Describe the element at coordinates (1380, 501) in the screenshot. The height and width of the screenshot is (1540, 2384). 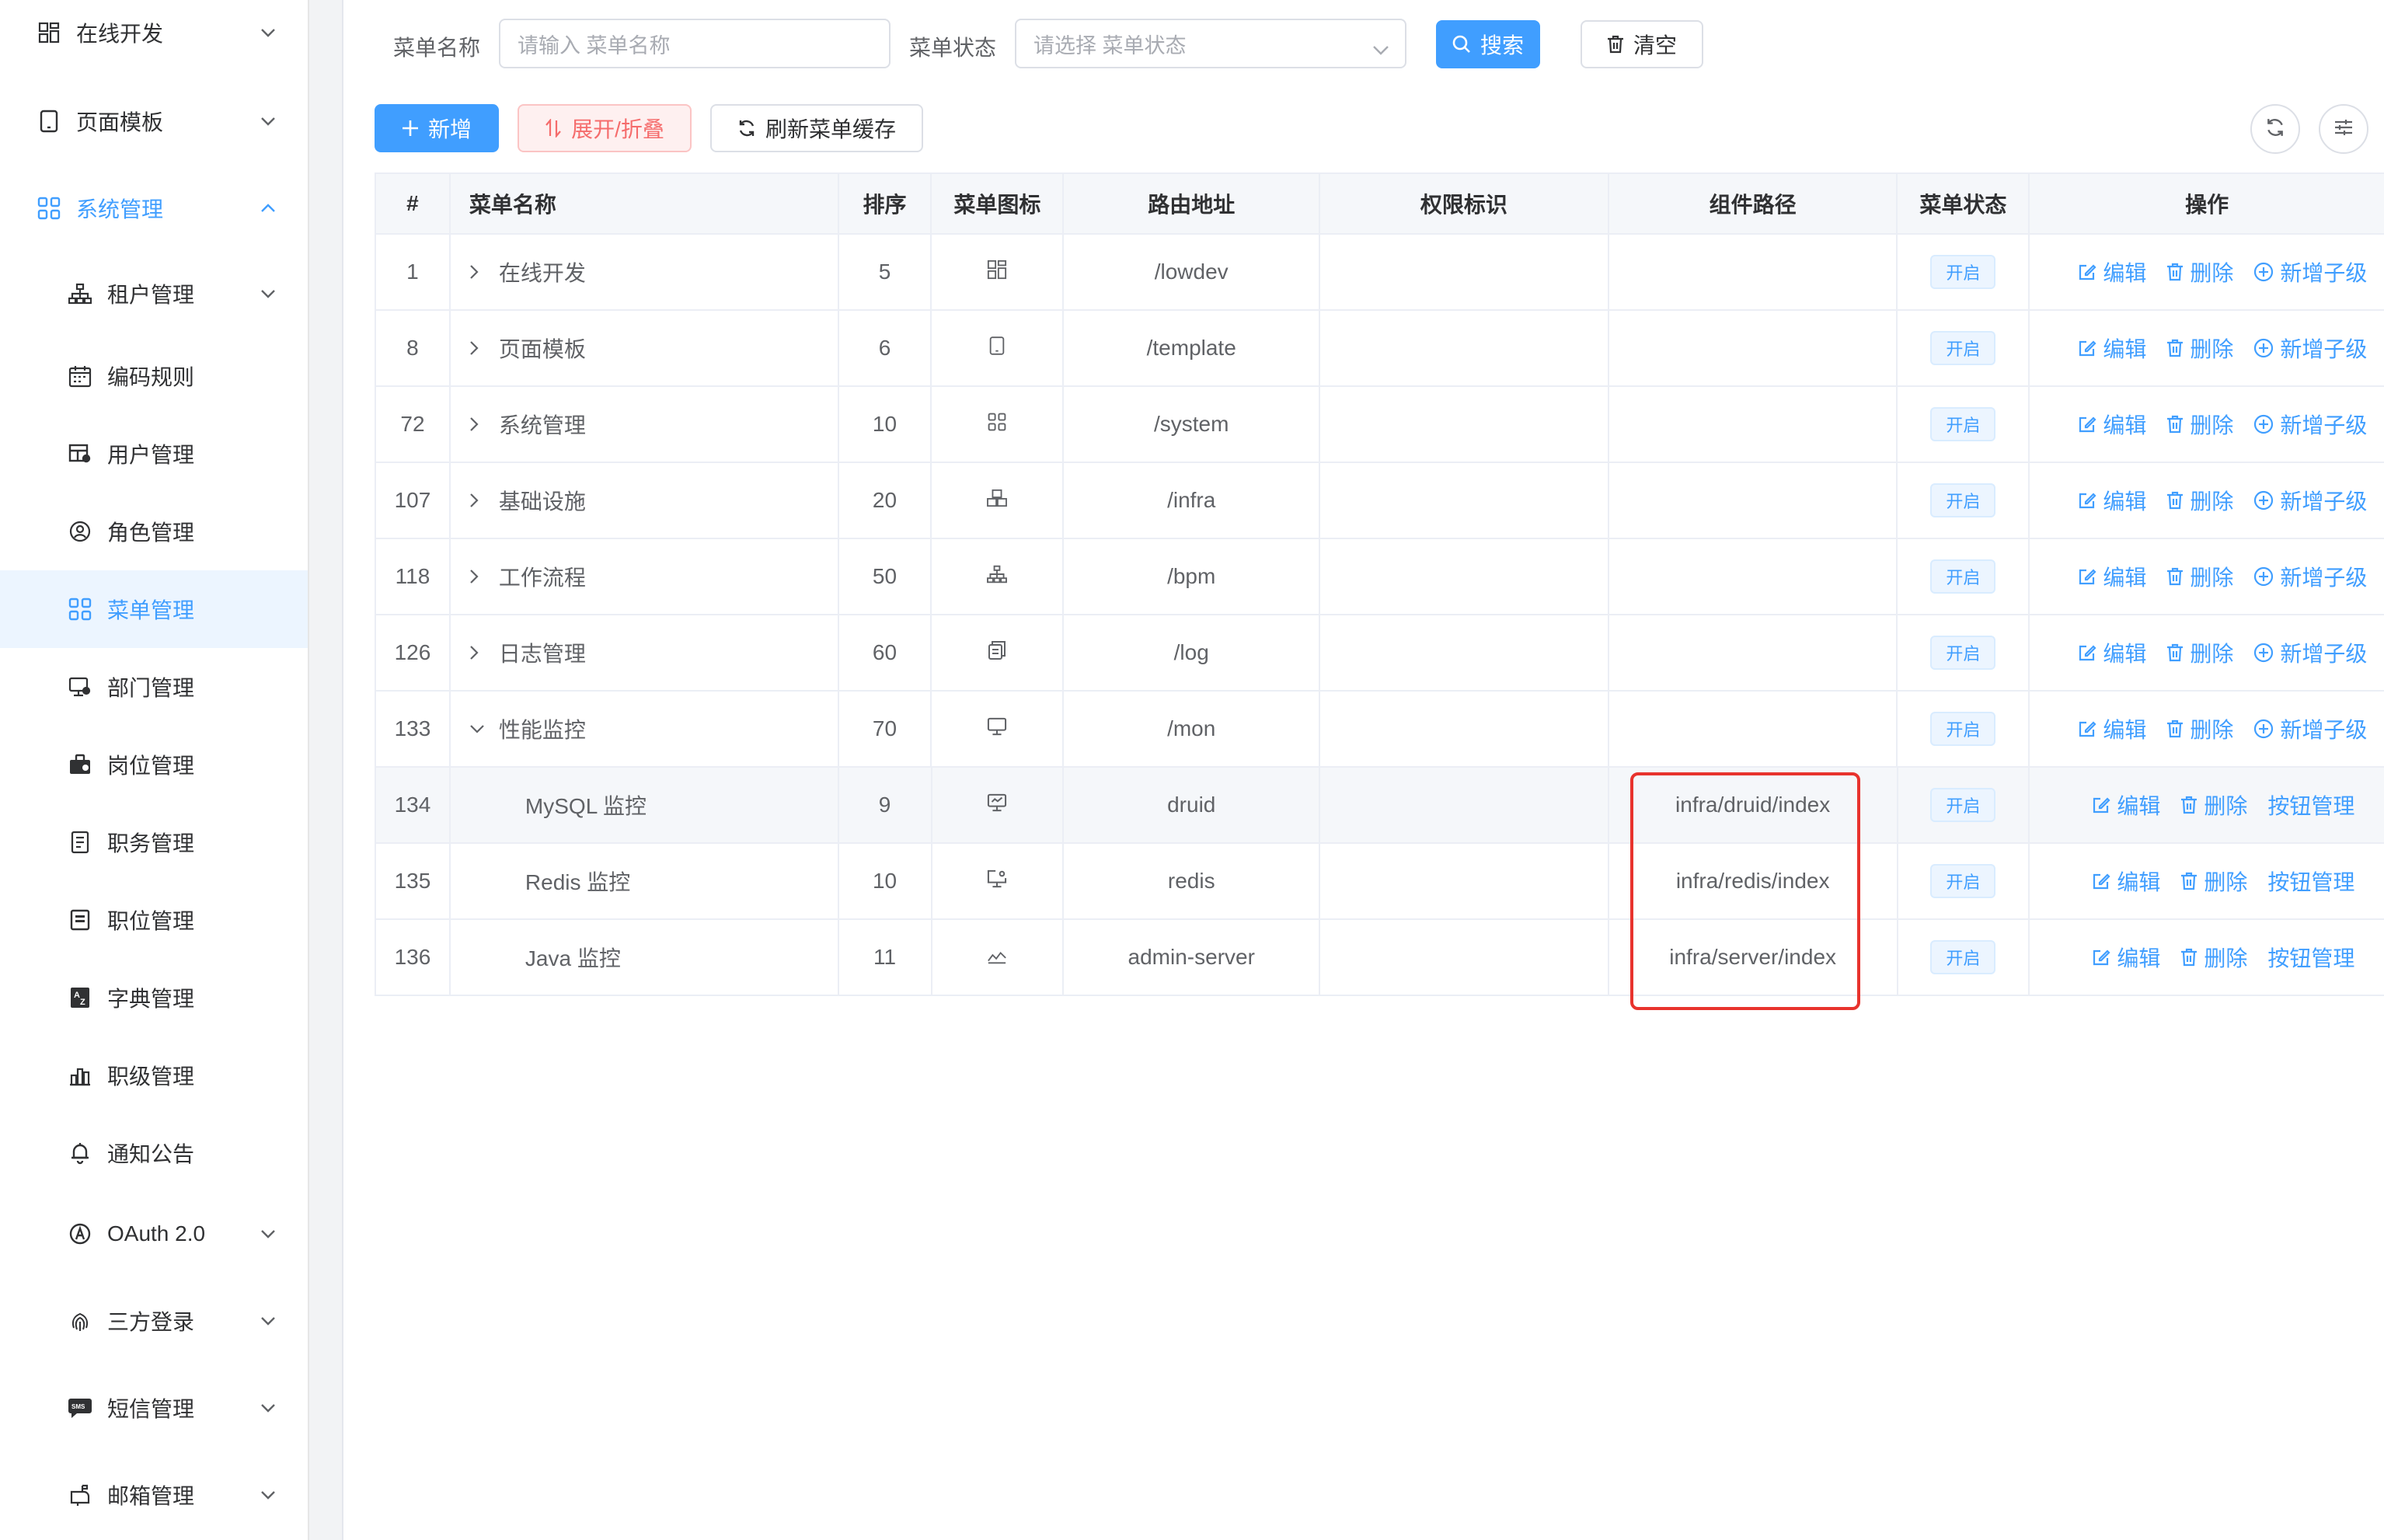
I see `table-row: 107 基础设施 20/infra 开启 编辑 删除 新增子级` at that location.